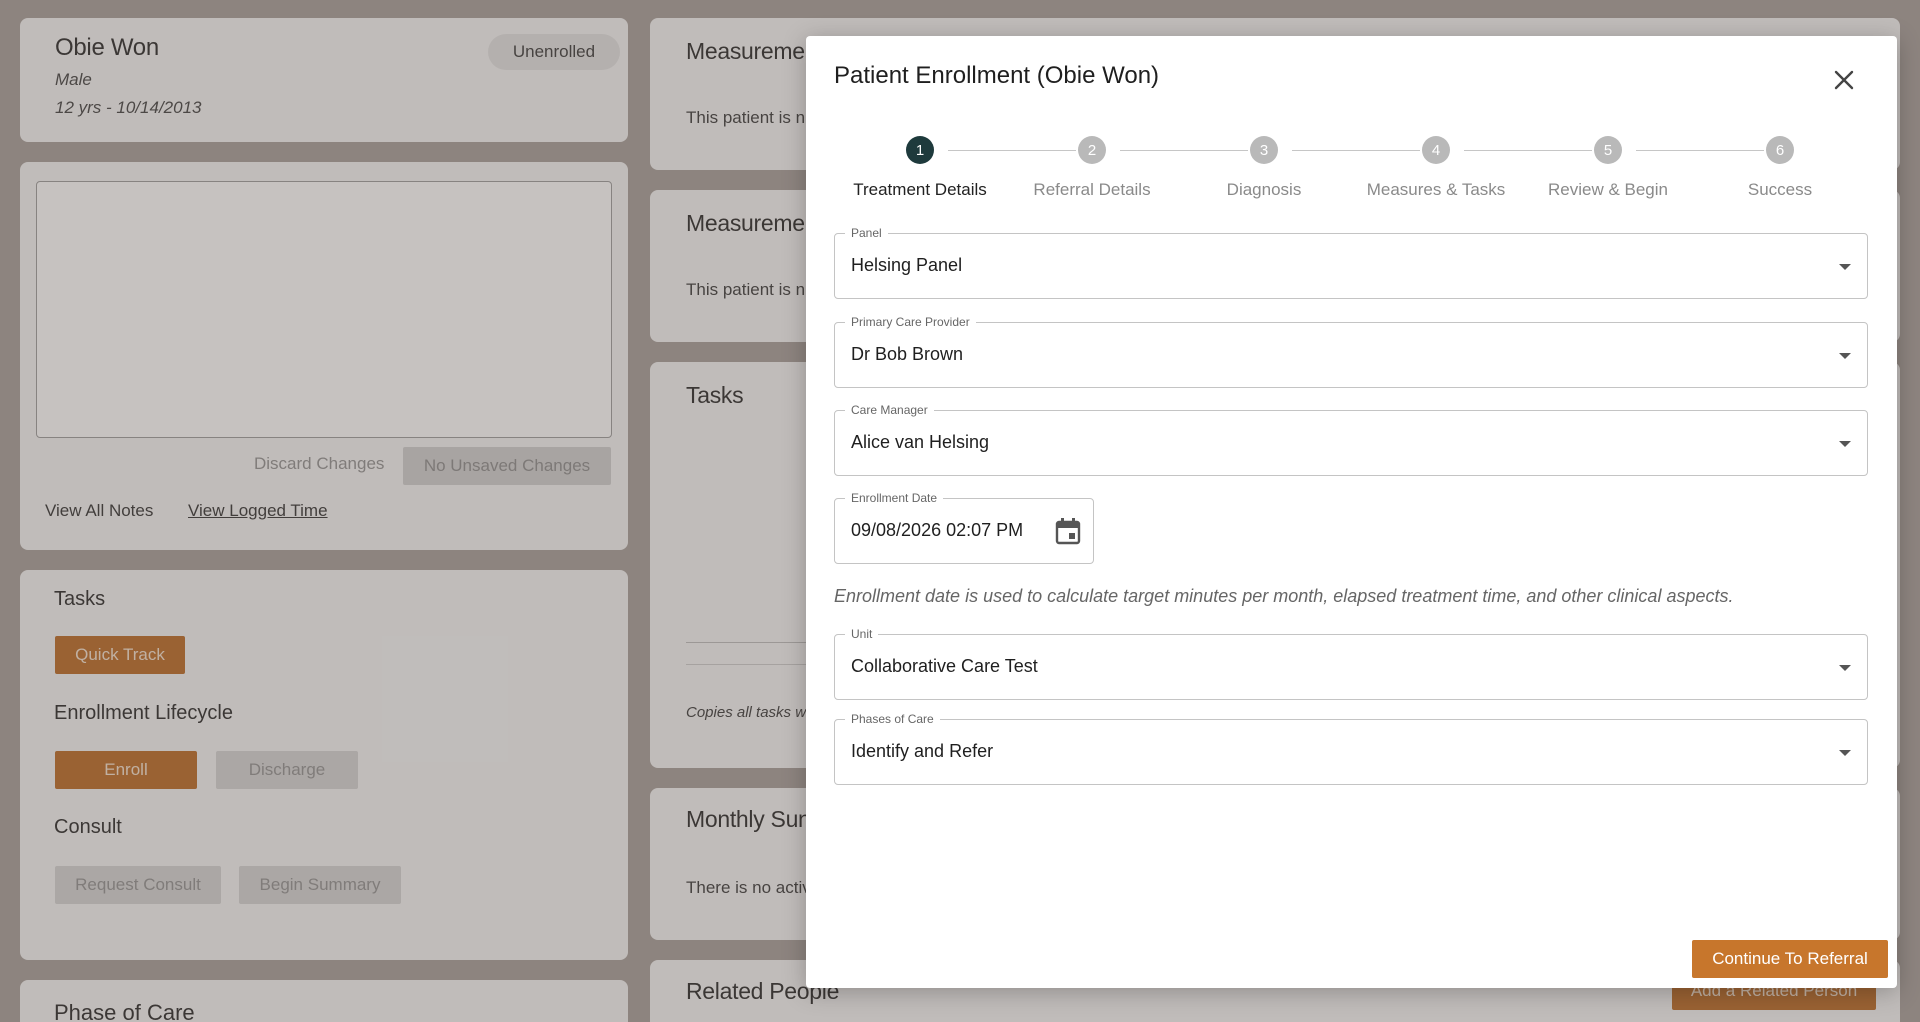  Describe the element at coordinates (1780, 168) in the screenshot. I see `step-success: 6 Success` at that location.